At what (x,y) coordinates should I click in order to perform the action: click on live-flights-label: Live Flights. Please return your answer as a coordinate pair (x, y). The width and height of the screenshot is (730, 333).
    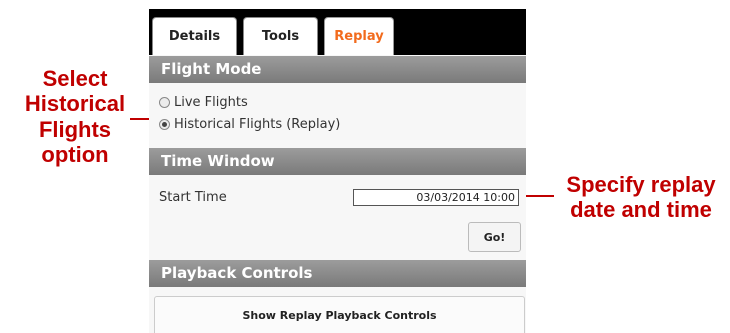
    Looking at the image, I should click on (211, 102).